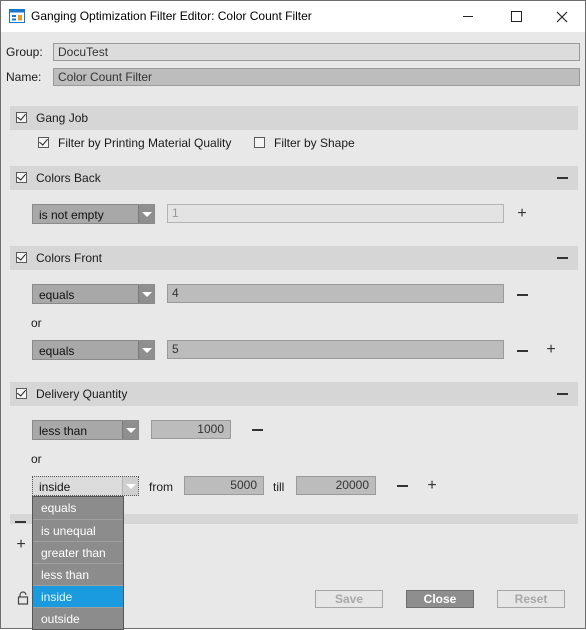  Describe the element at coordinates (71, 215) in the screenshot. I see `colors-back-condition-value: is not empty` at that location.